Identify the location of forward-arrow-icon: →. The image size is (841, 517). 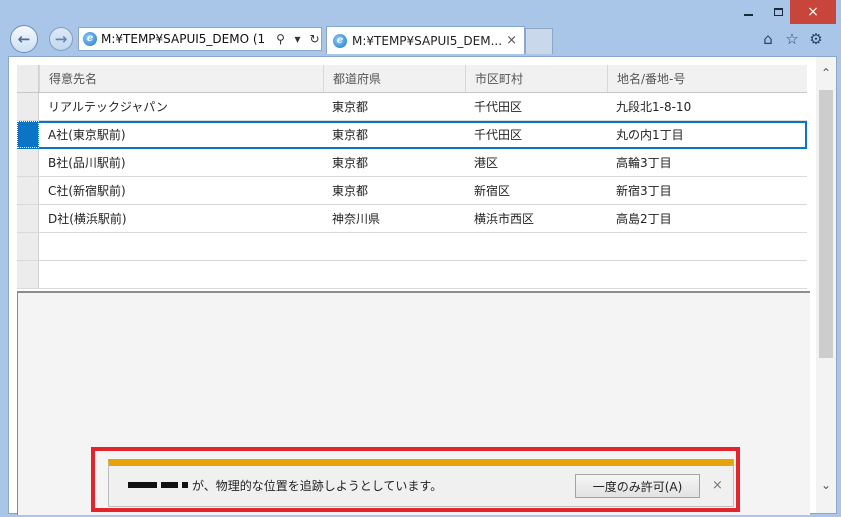
(61, 39).